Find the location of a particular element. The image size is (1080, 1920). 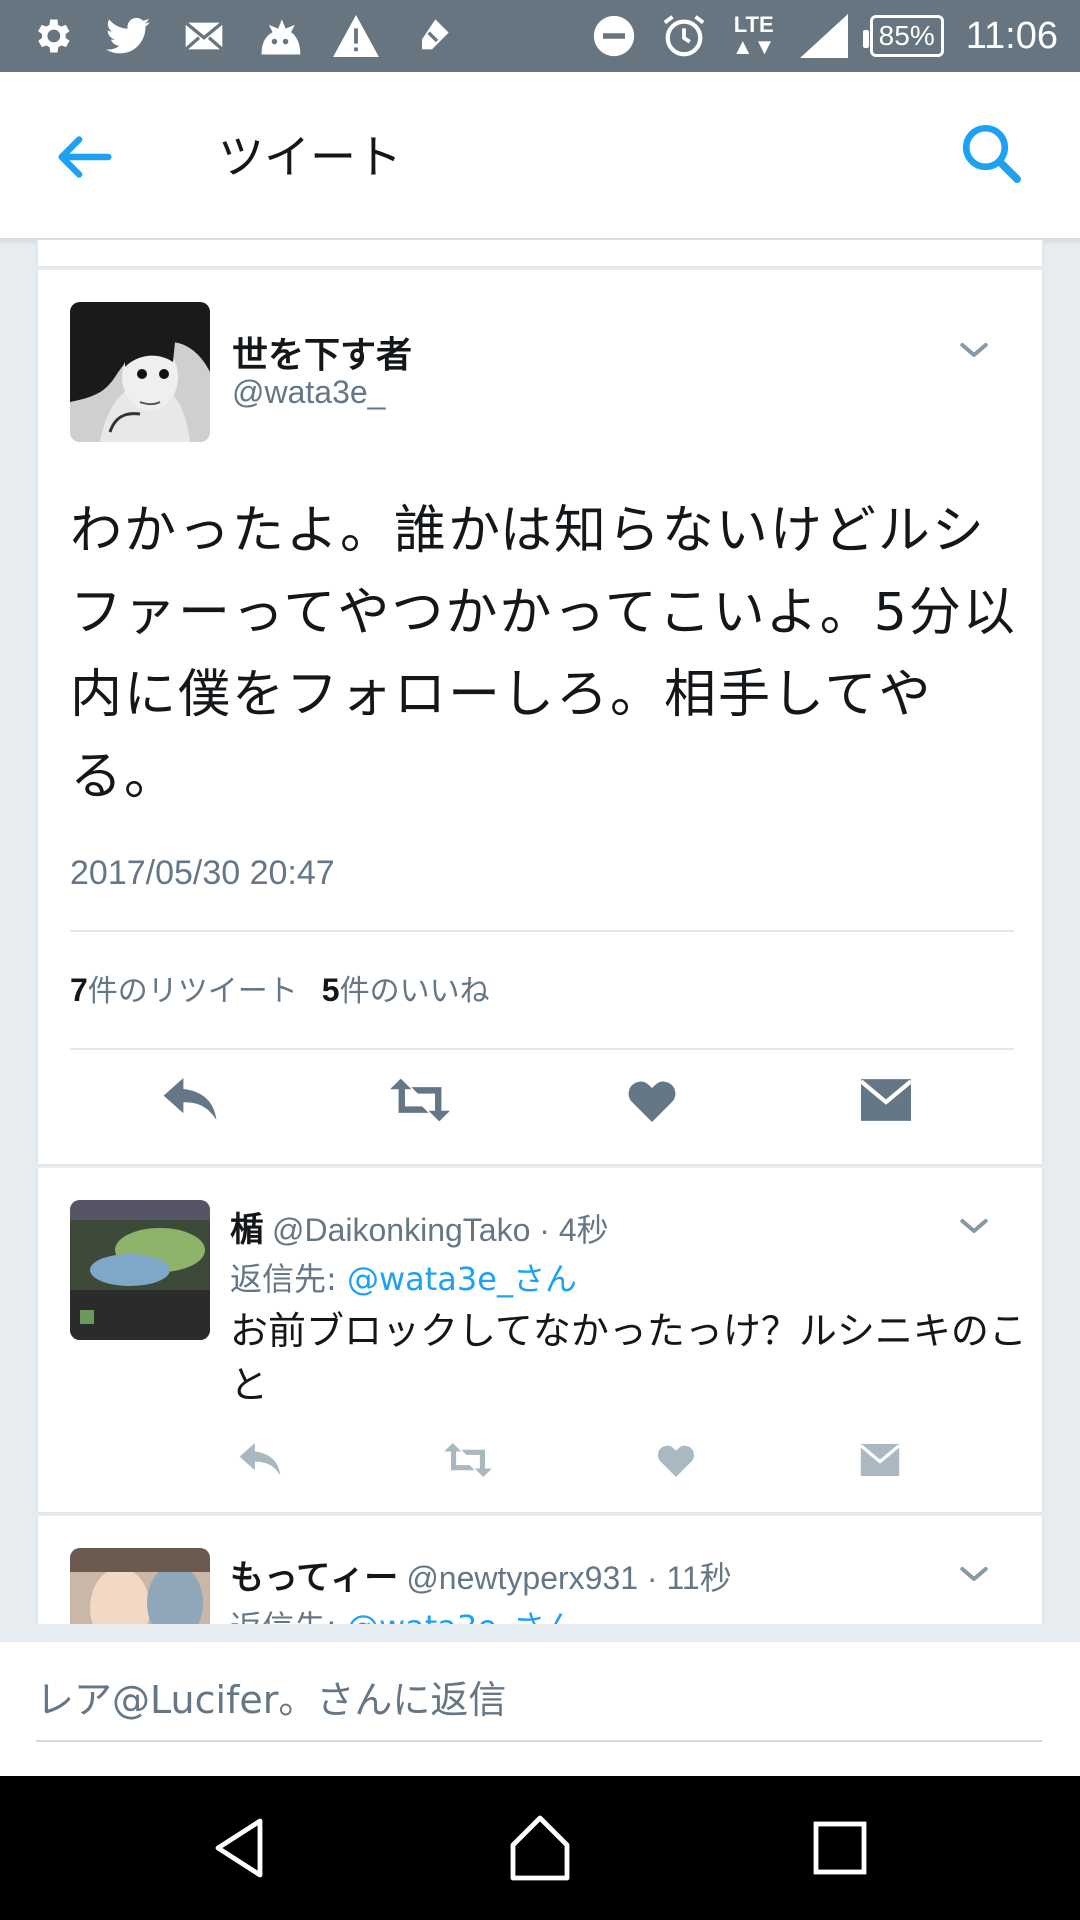

reply-actions is located at coordinates (541, 1460).